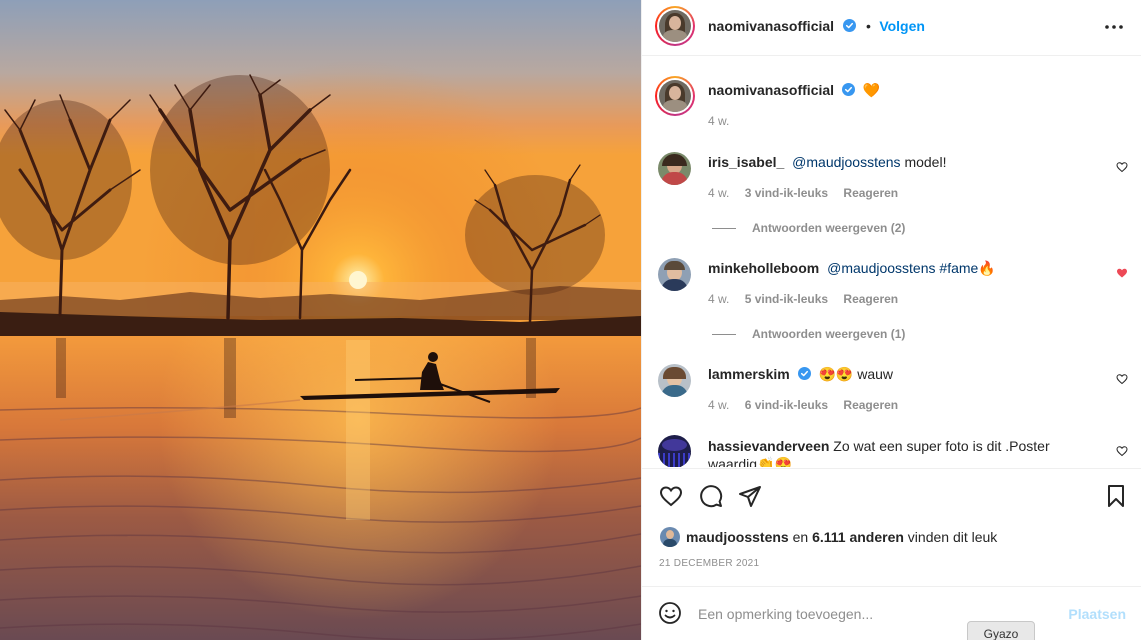  I want to click on likes-count: 6.111 anderen, so click(858, 537).